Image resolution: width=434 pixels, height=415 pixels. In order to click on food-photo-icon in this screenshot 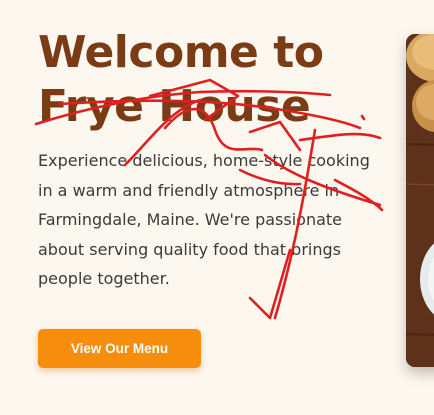, I will do `click(420, 200)`.